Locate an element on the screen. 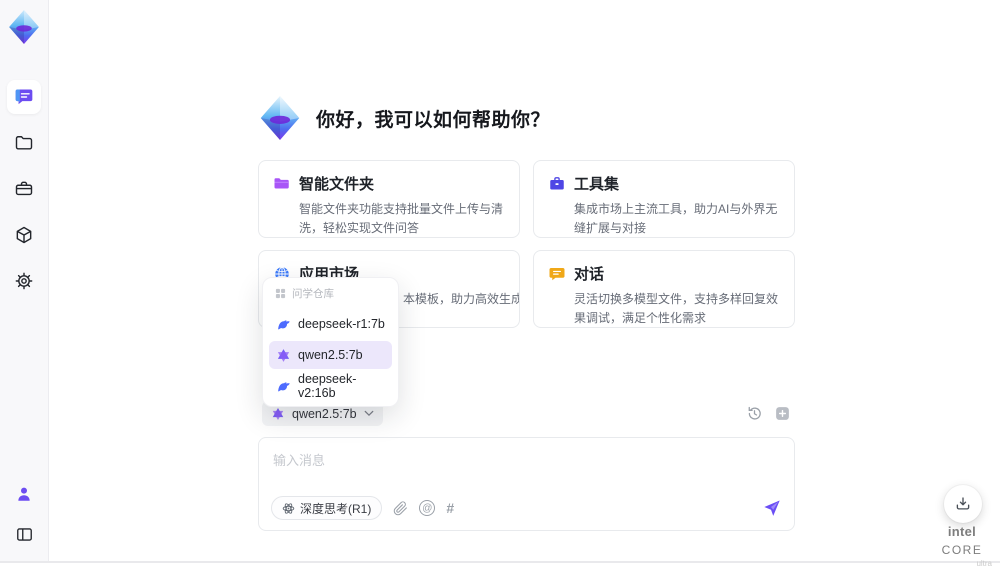 Image resolution: width=1000 pixels, height=568 pixels. model-option-label: deepseek-v2:16b is located at coordinates (327, 386).